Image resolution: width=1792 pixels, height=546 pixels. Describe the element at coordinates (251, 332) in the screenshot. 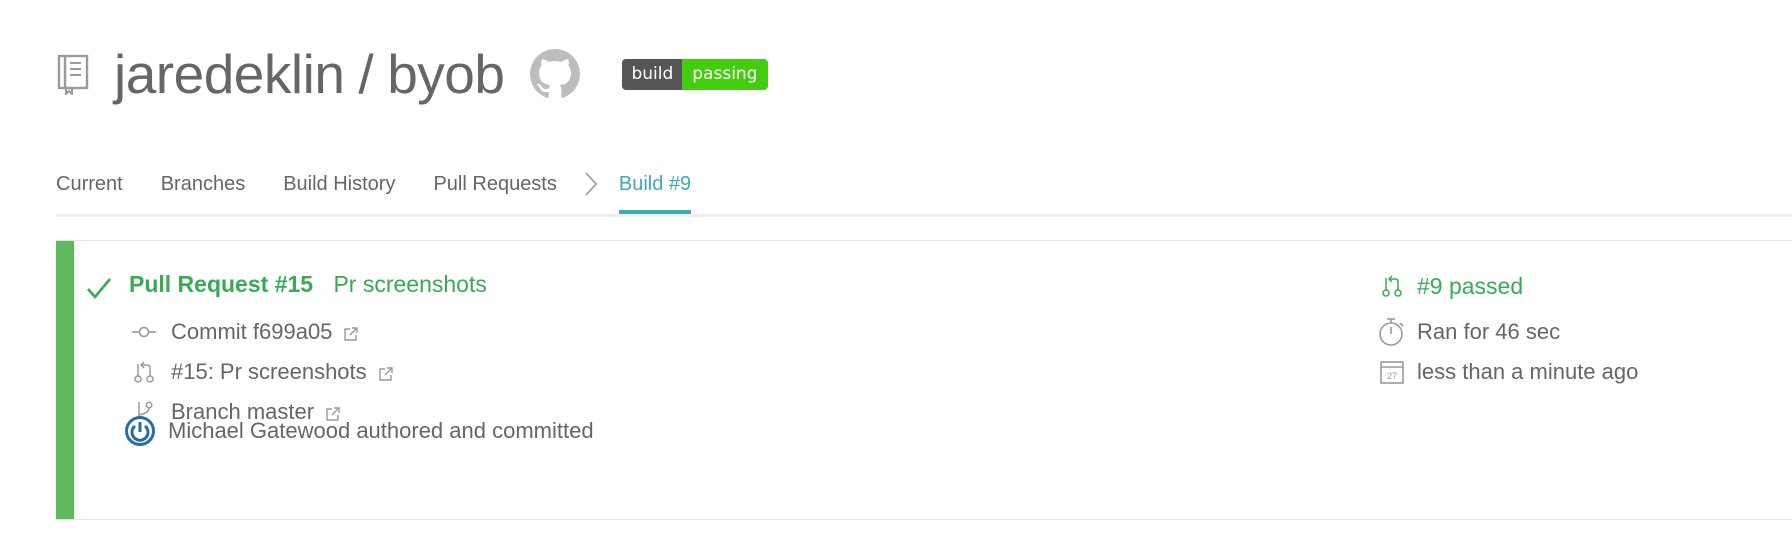

I see `commit-link: Commit f699a05` at that location.